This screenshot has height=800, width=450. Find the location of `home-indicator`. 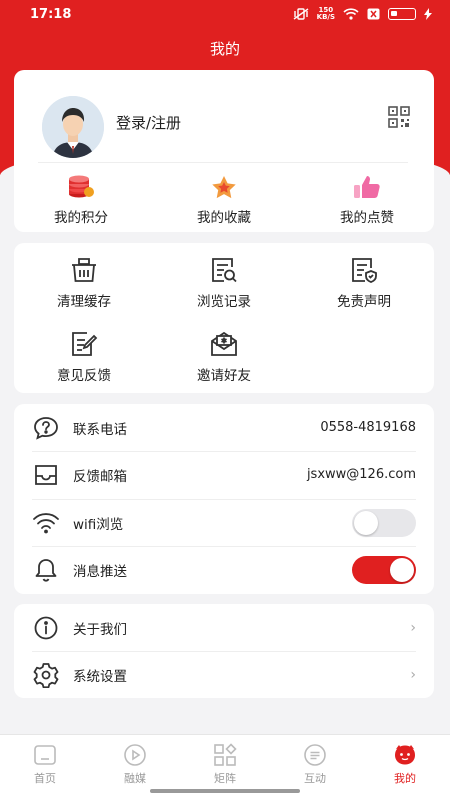

home-indicator is located at coordinates (225, 791).